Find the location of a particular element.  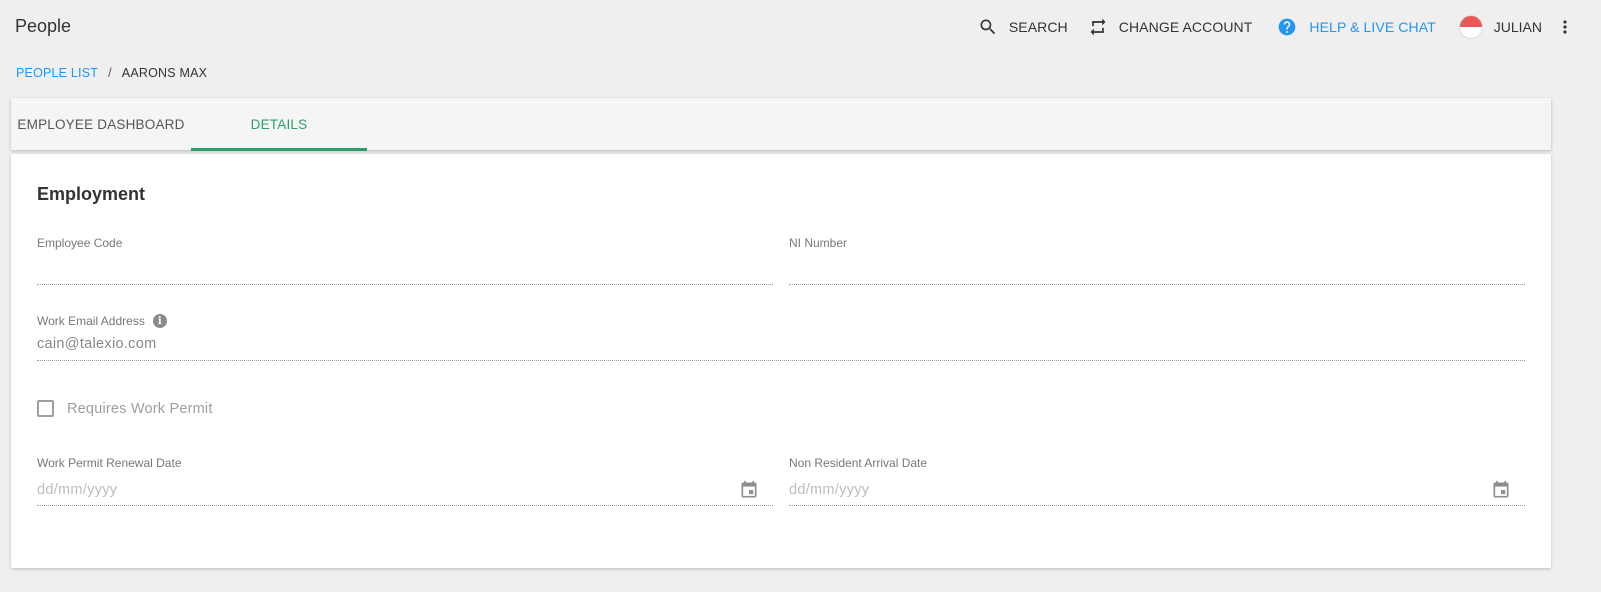

ni-number-field: NI Number is located at coordinates (1157, 261).